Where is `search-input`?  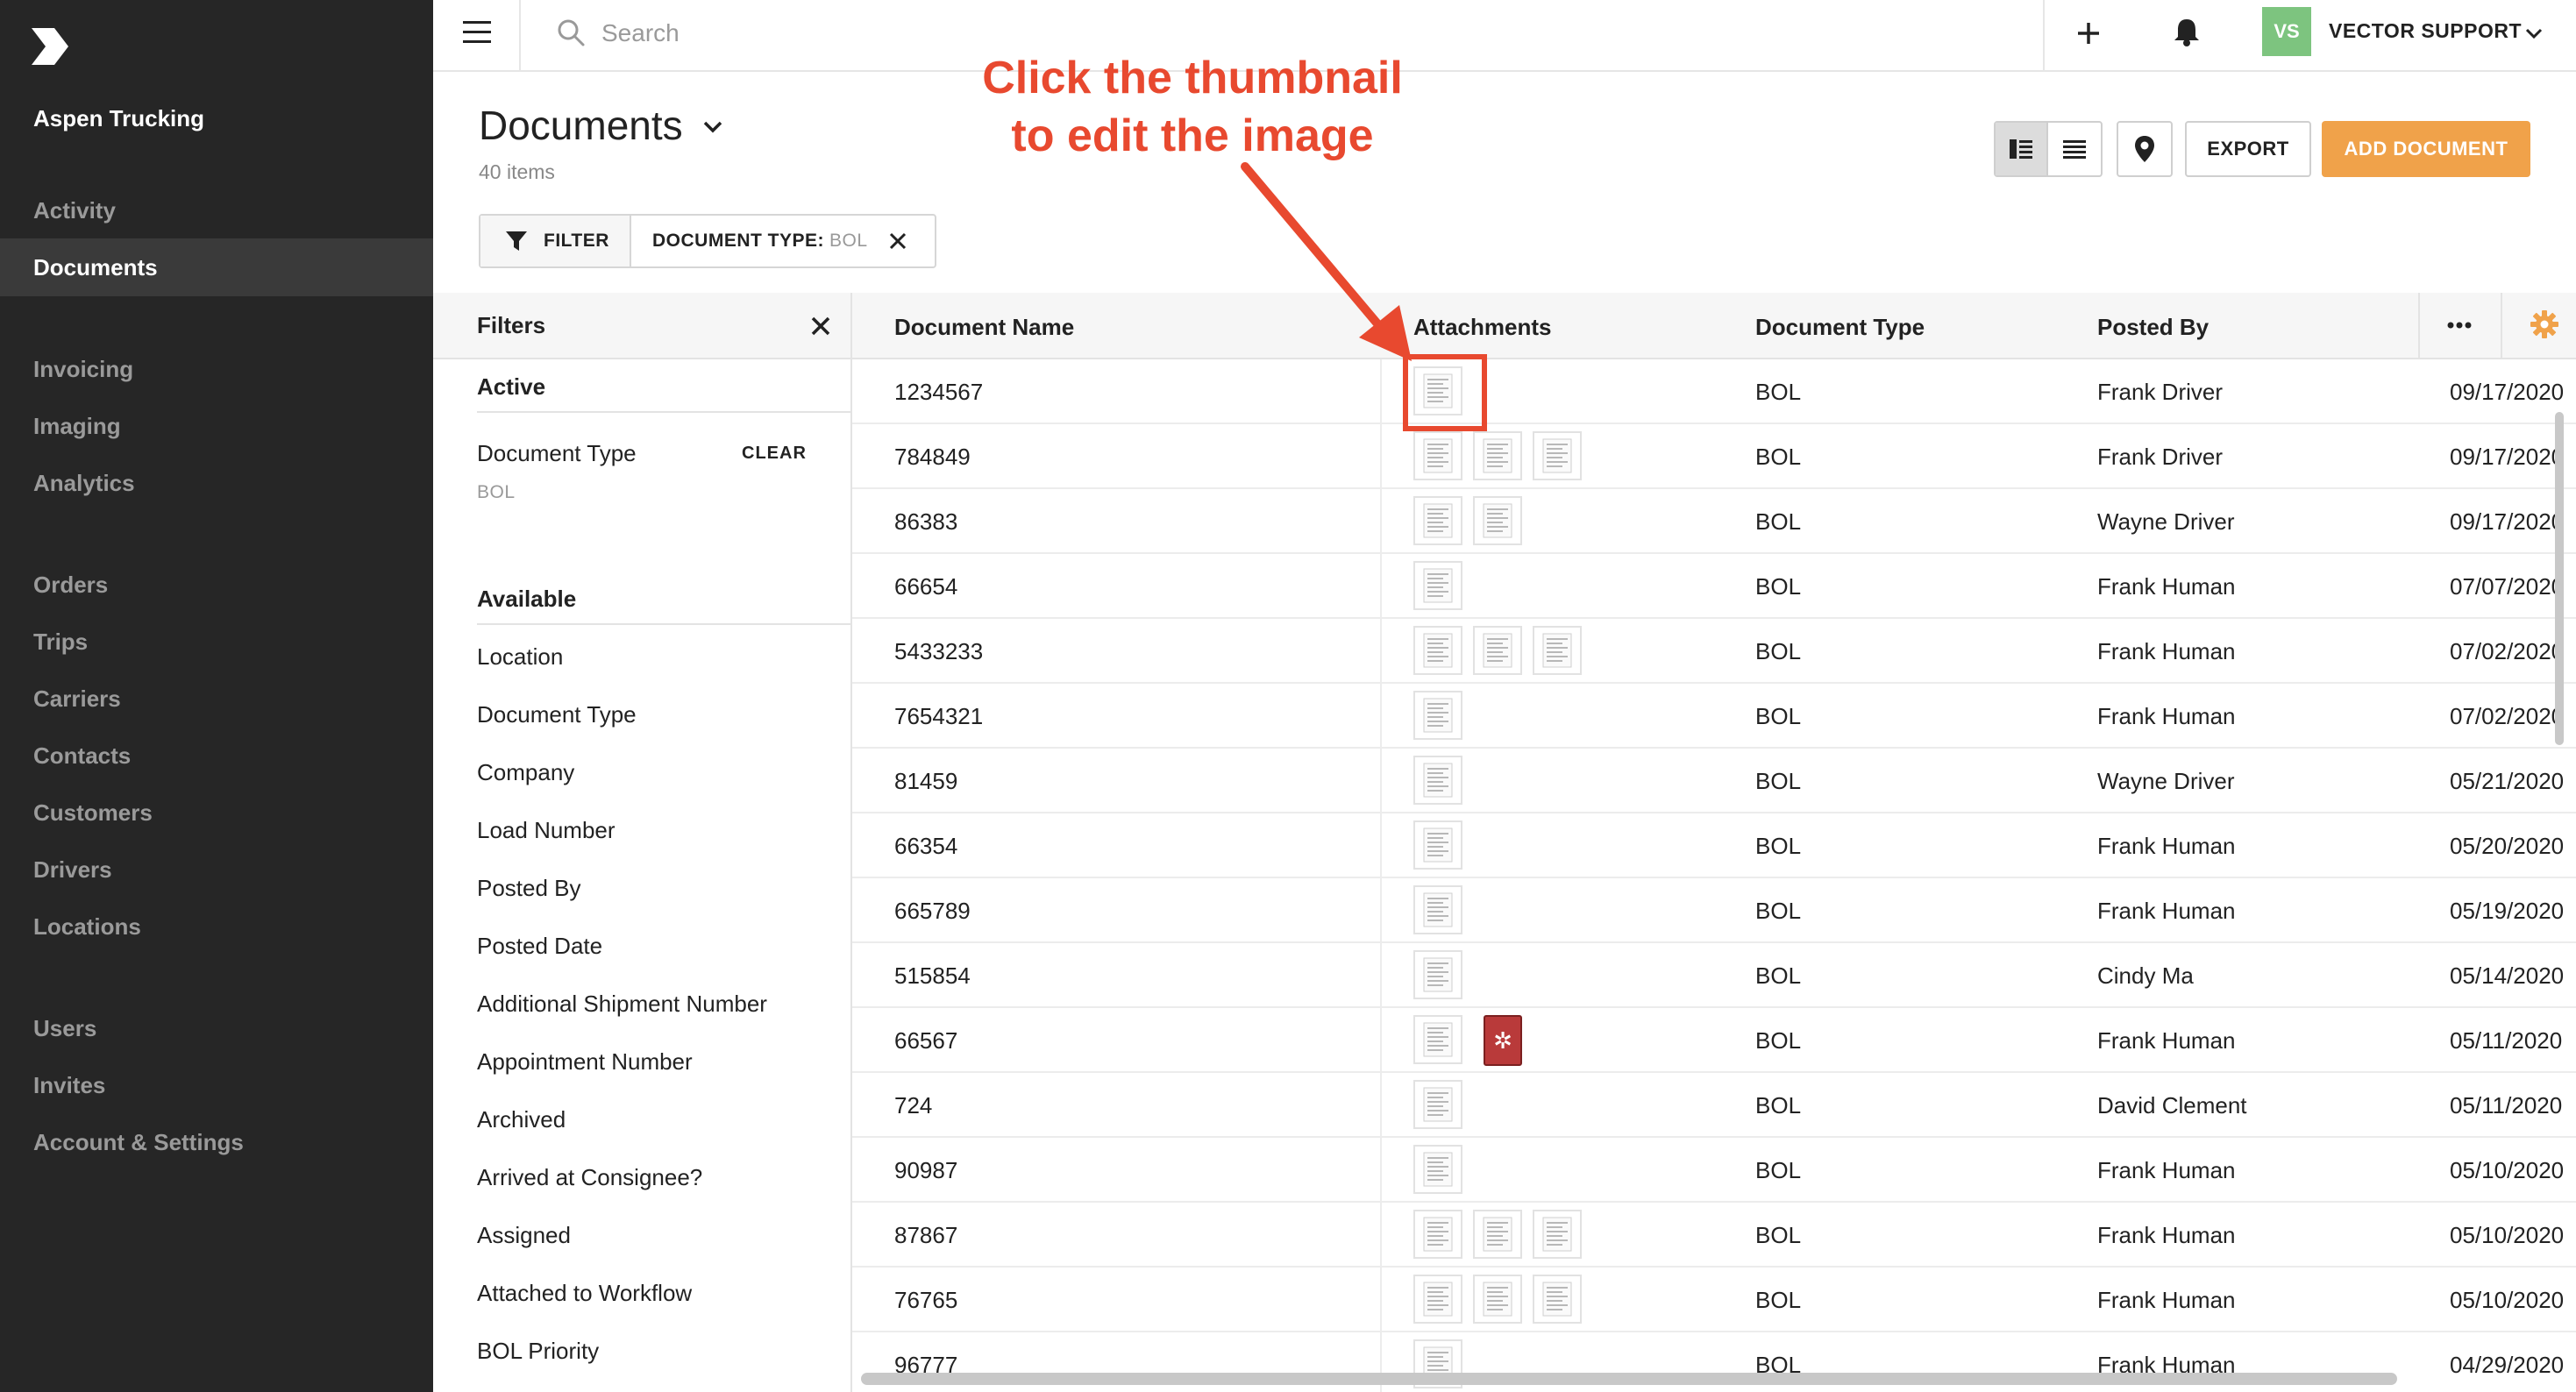
search-input is located at coordinates (908, 33).